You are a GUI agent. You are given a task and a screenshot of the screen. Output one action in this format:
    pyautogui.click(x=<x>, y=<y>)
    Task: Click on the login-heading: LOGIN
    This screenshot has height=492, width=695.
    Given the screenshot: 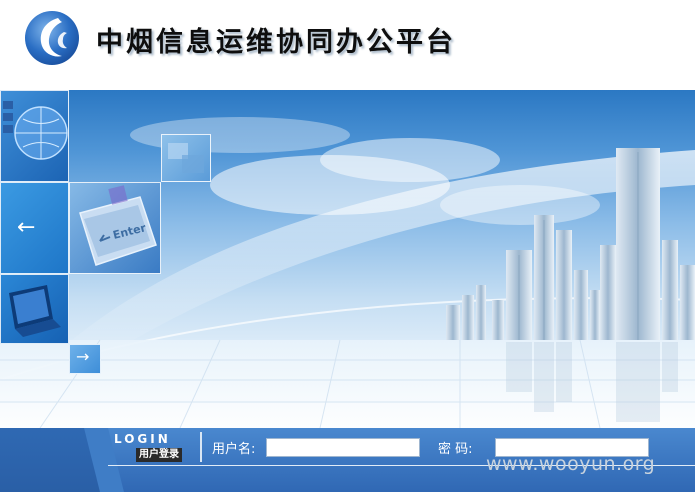 What is the action you would take?
    pyautogui.click(x=142, y=439)
    